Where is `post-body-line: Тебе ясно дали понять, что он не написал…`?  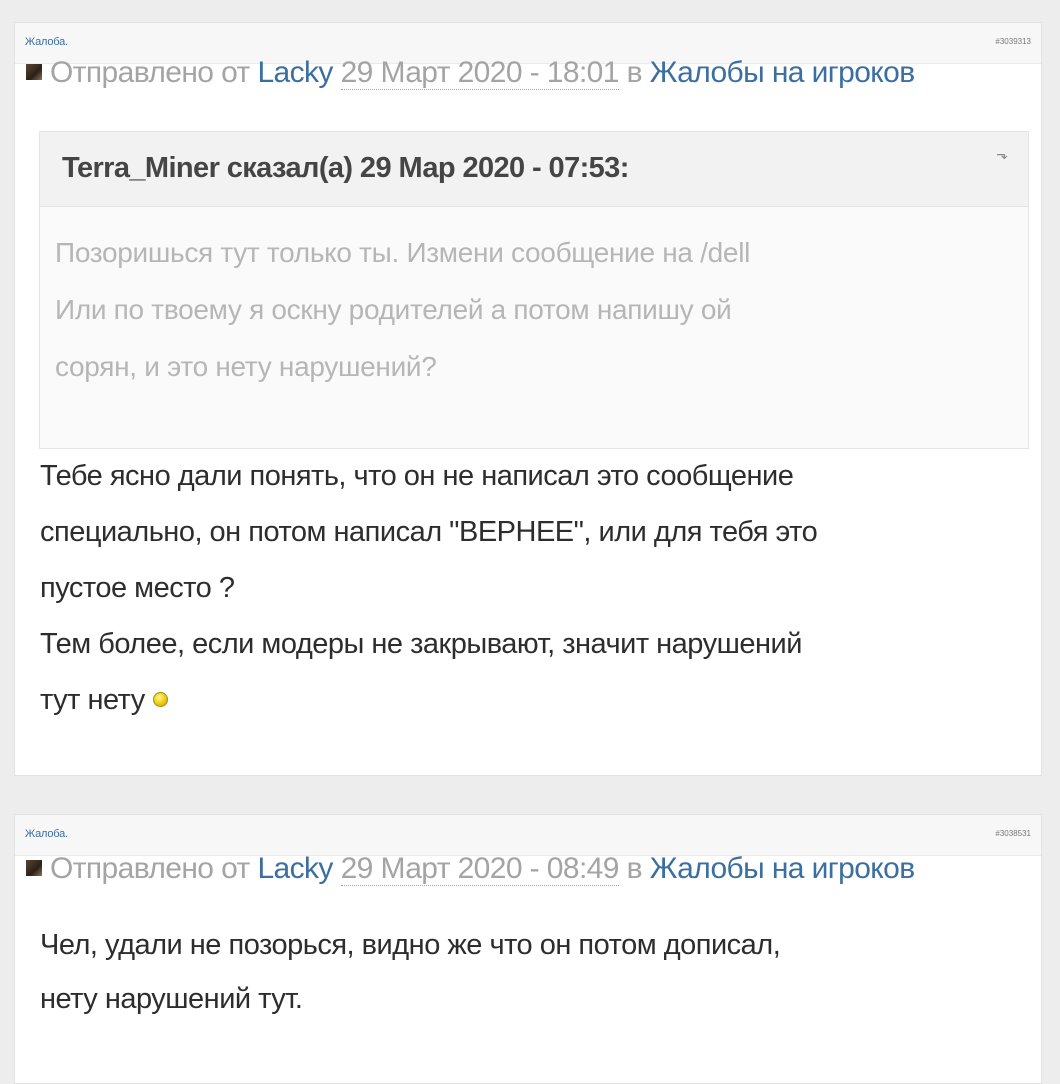
post-body-line: Тебе ясно дали понять, что он не написал… is located at coordinates (417, 476).